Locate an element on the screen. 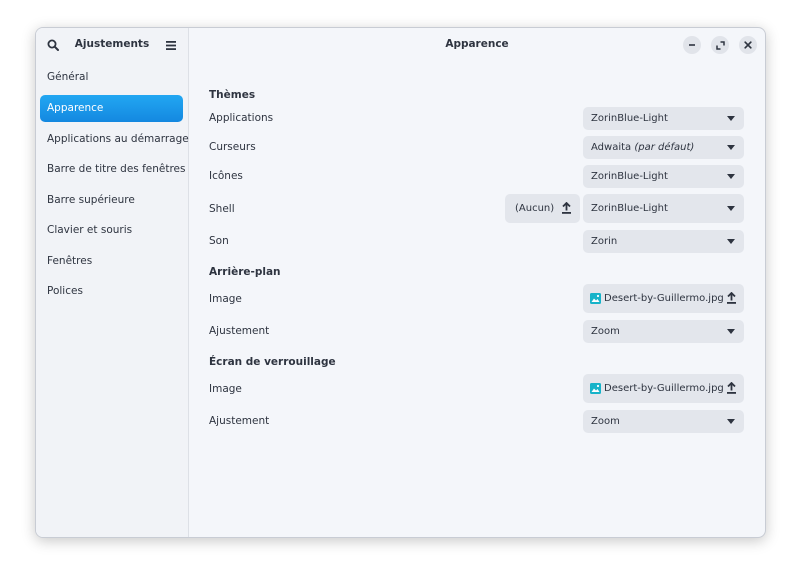 Image resolution: width=800 pixels, height=580 pixels. background-adjustment-value: Zoom is located at coordinates (605, 331).